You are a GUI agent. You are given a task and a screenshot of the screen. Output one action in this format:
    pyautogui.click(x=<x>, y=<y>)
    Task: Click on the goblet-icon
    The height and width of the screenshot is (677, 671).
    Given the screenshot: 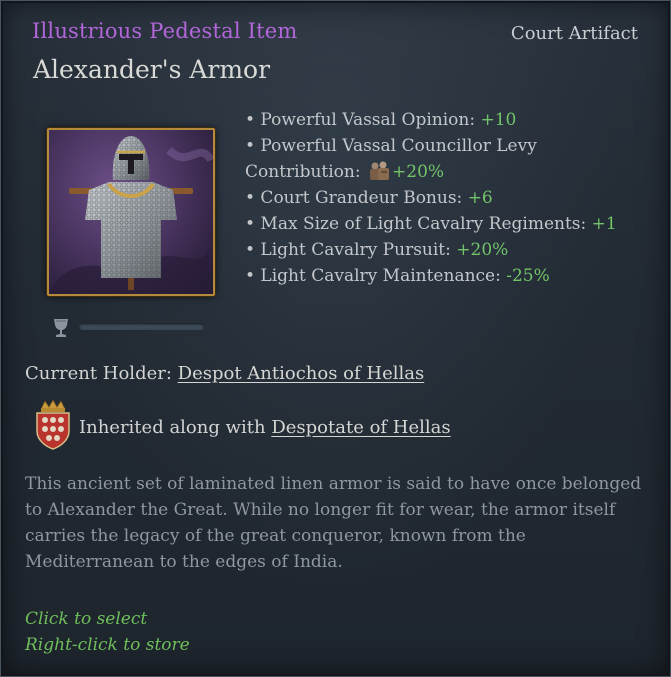 What is the action you would take?
    pyautogui.click(x=61, y=330)
    